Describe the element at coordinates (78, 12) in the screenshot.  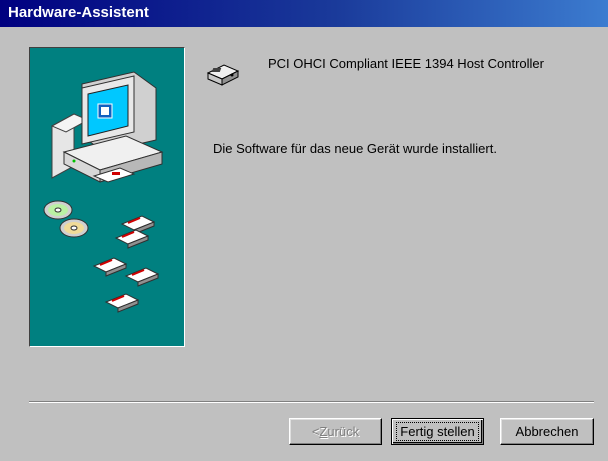
I see `window-title: Hardware-Assistent` at that location.